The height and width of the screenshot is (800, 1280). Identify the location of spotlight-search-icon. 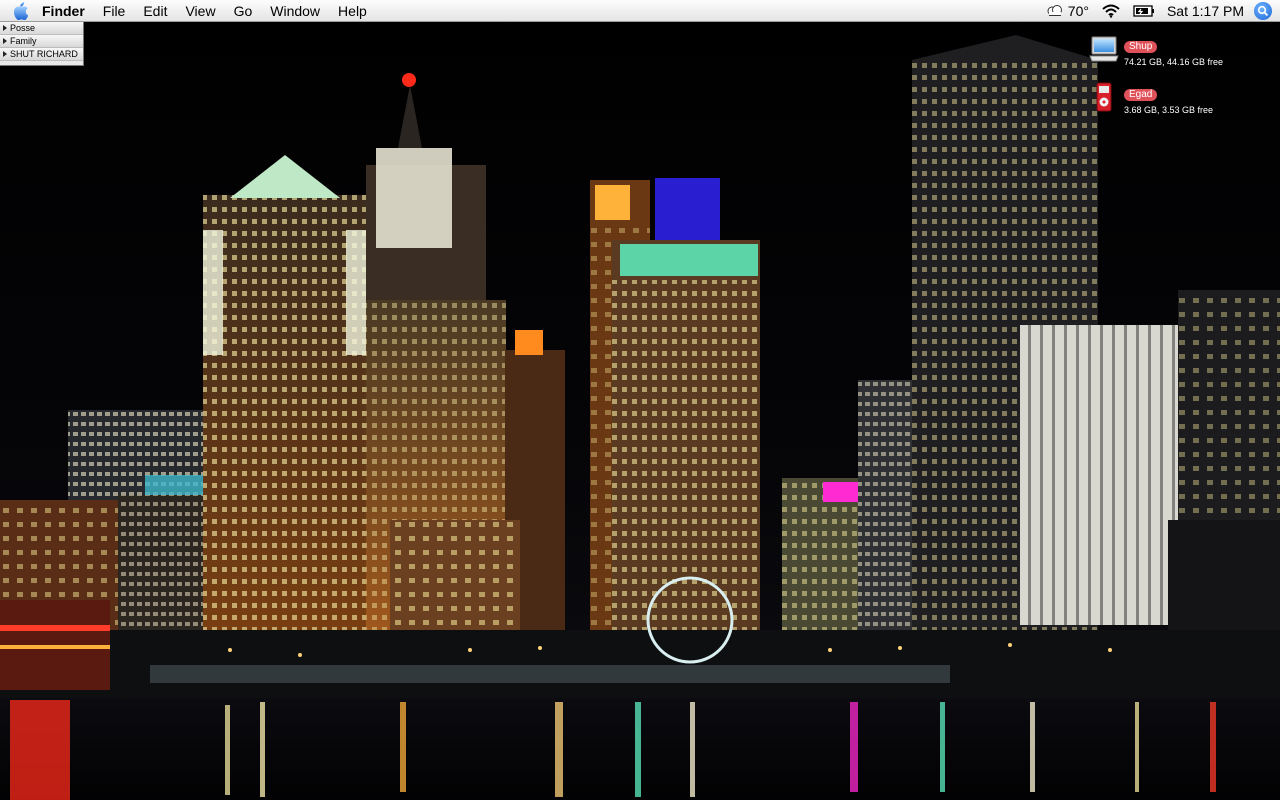
(1263, 11).